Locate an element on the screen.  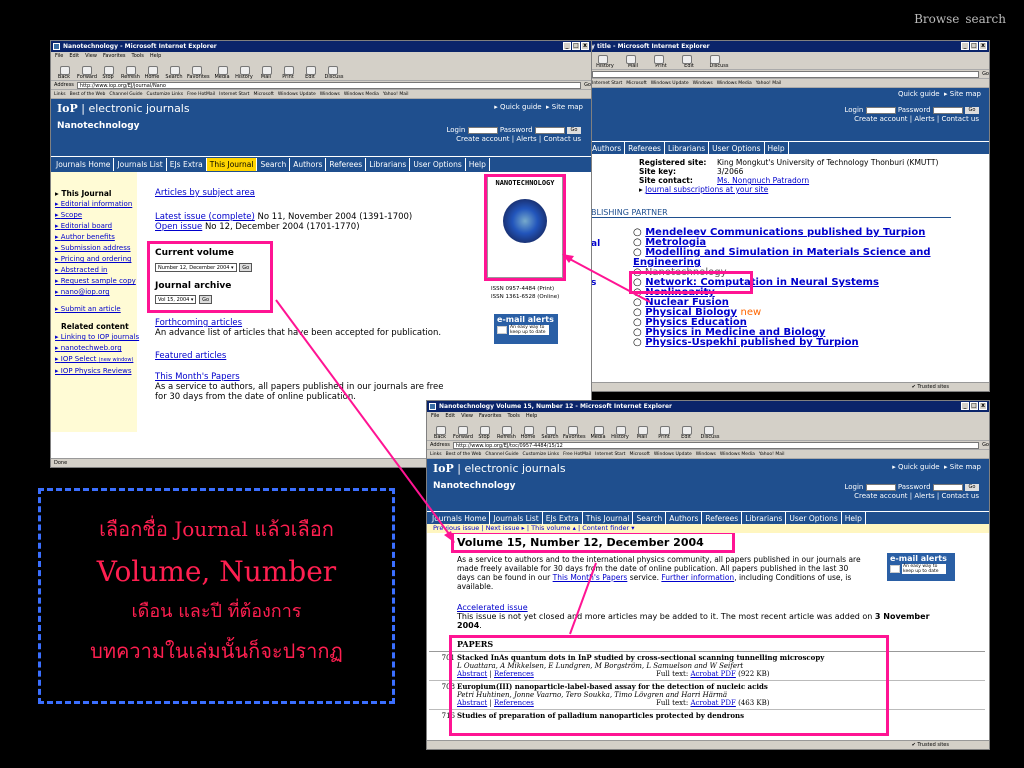
accelerated-issue-link: Accelerated issue is located at coordinates (492, 607).